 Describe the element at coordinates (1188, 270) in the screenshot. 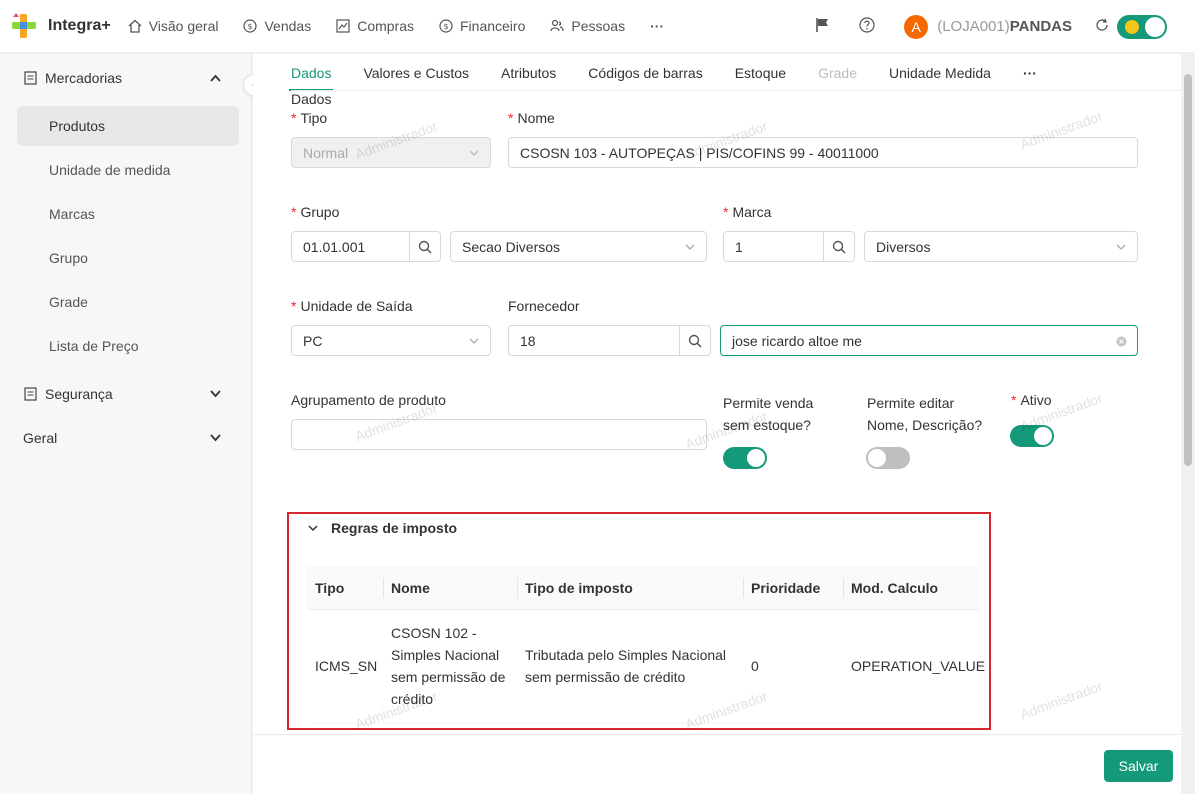

I see `scrollbar-thumb` at that location.